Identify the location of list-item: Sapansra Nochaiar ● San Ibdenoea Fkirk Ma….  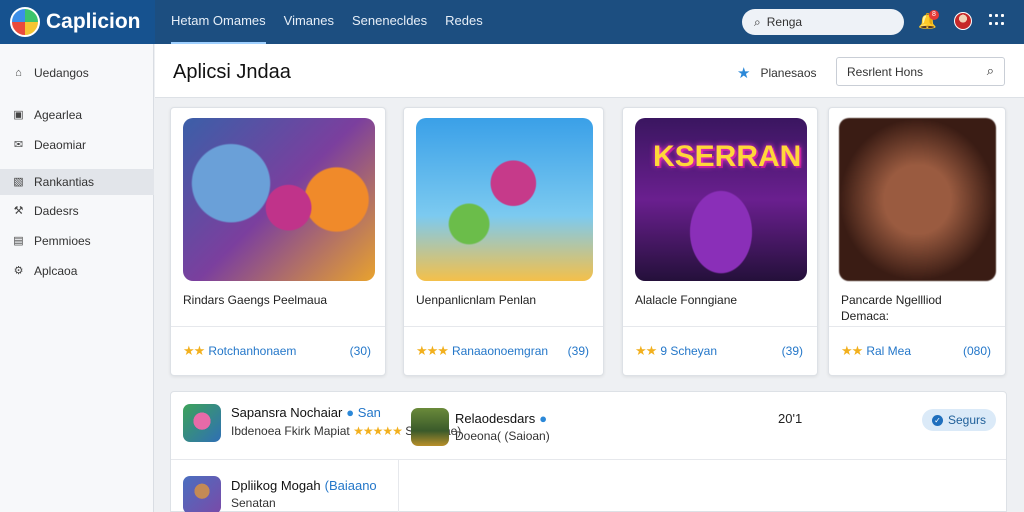
(588, 426).